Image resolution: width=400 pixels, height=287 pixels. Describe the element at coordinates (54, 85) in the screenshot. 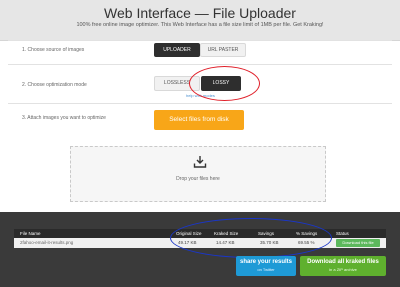

I see `step-mode-label: 2. Choose optimization mode` at that location.